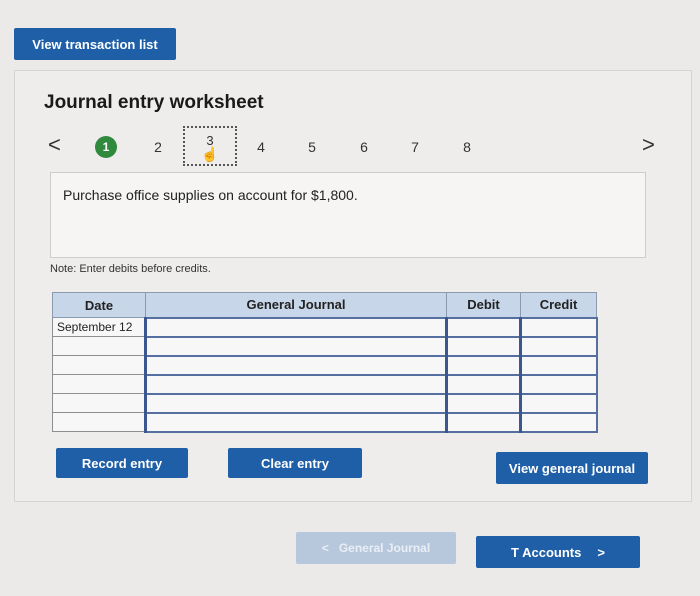 Image resolution: width=700 pixels, height=596 pixels. Describe the element at coordinates (384, 548) in the screenshot. I see `general-journal-prev-label: General Journal` at that location.